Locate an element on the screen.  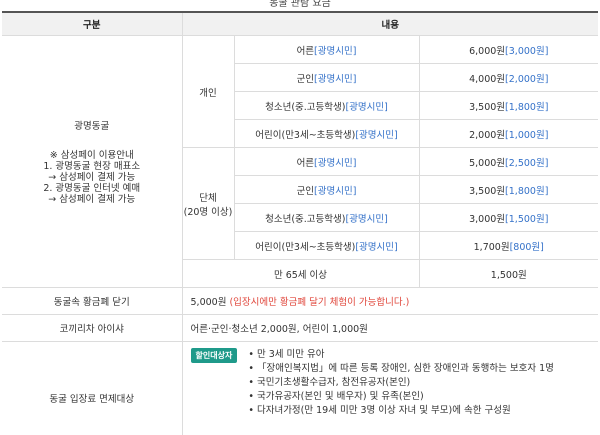
citizen-price: [800원] is located at coordinates (526, 247).